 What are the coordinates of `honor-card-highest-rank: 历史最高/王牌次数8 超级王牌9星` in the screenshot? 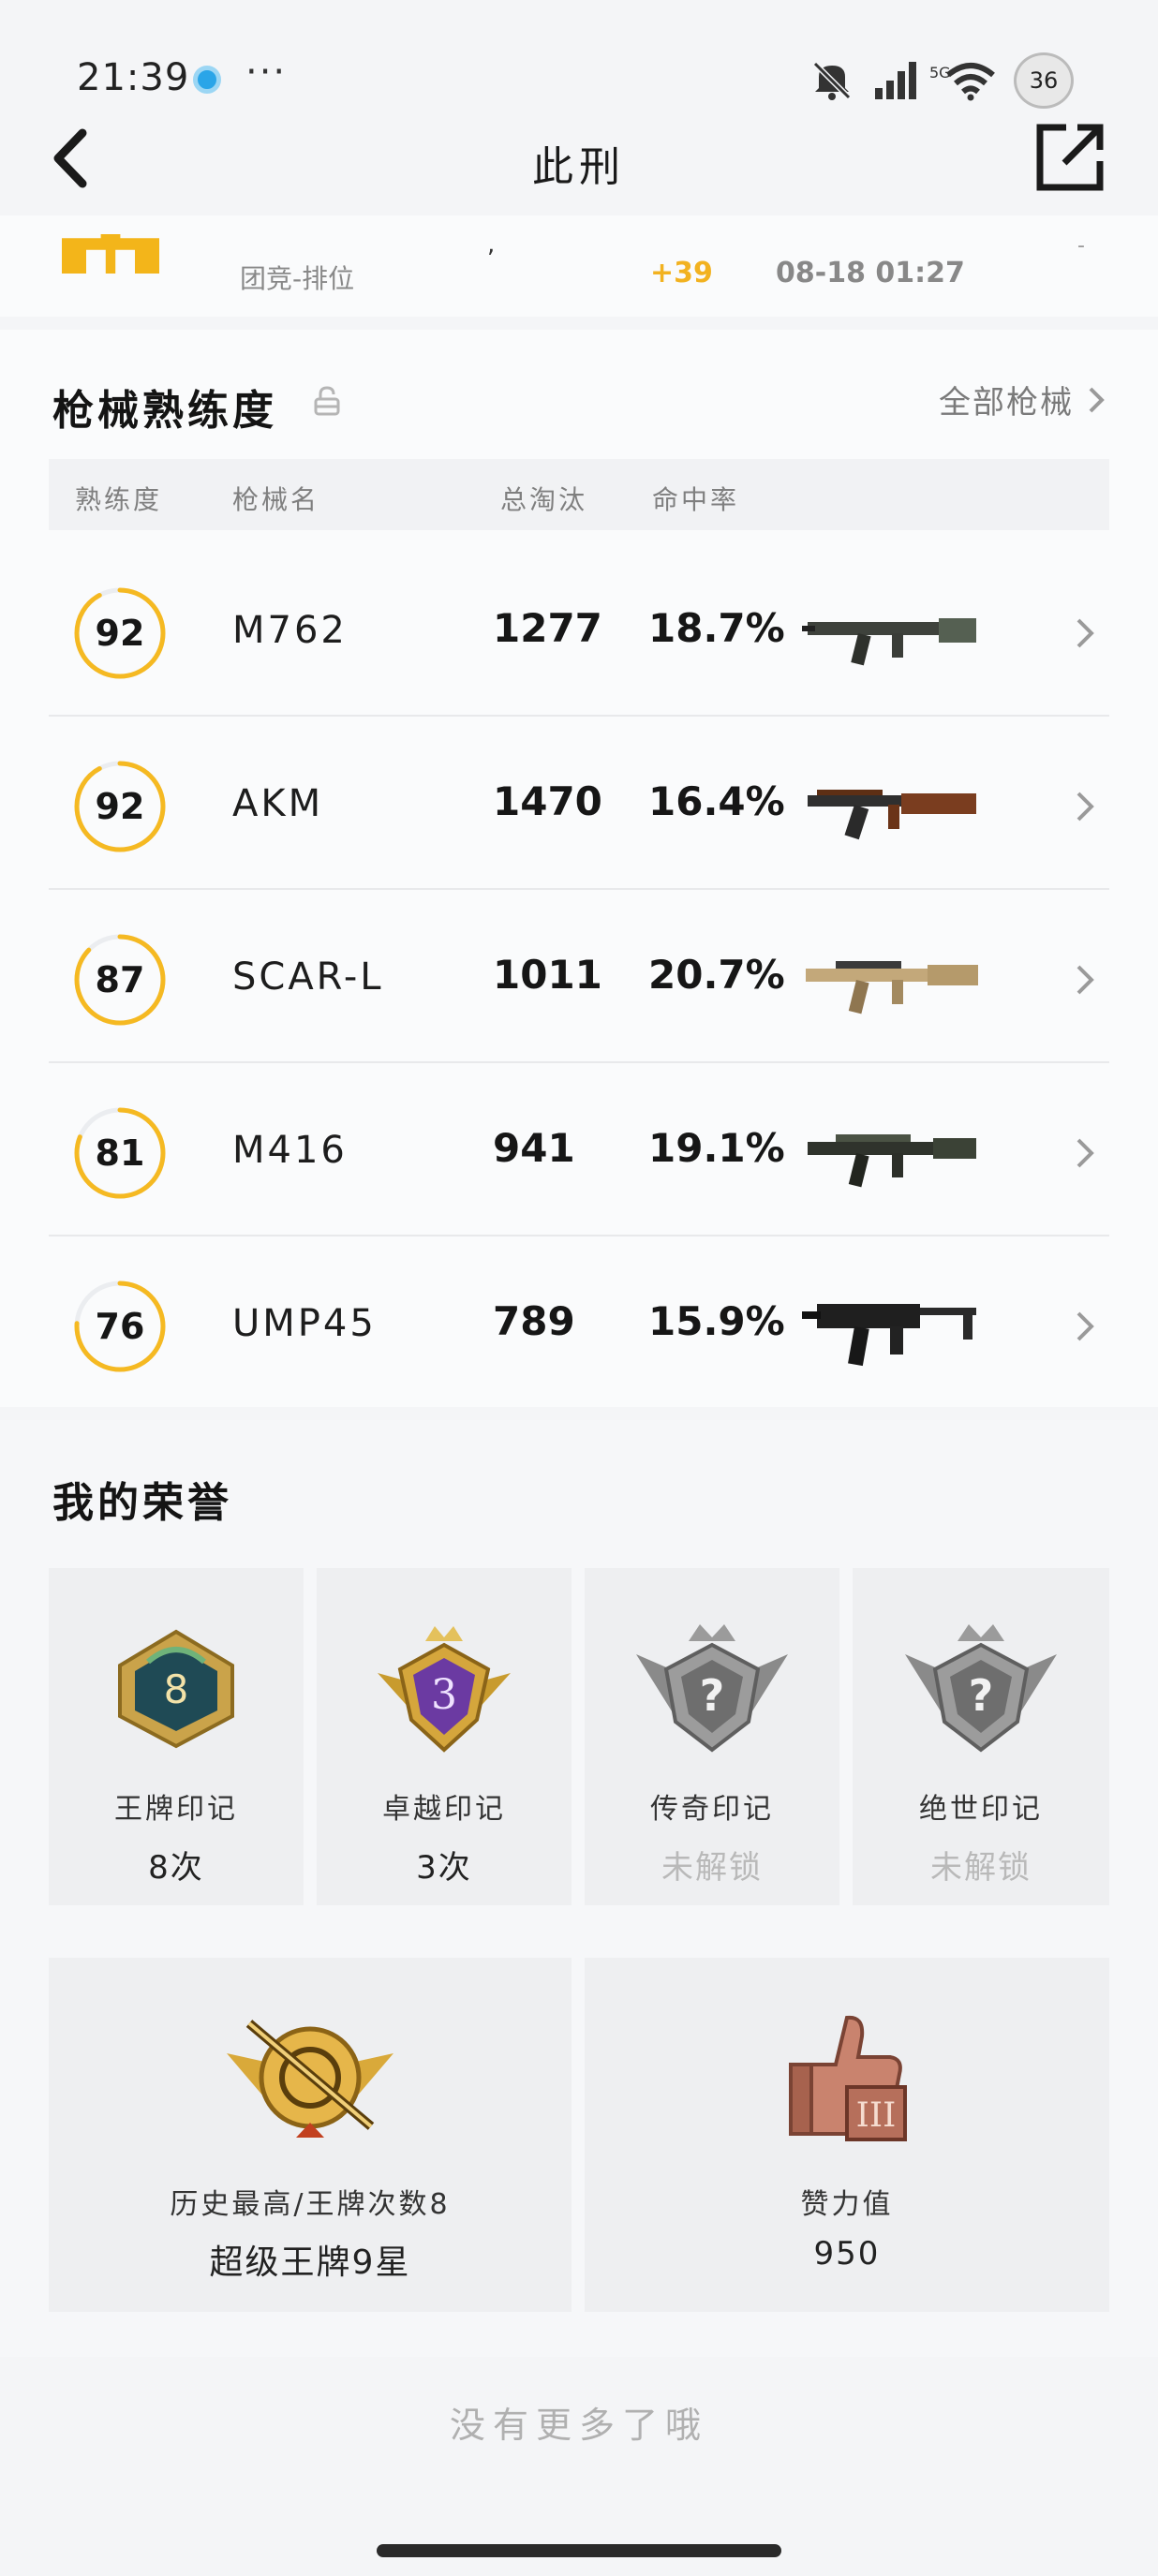 It's located at (310, 2135).